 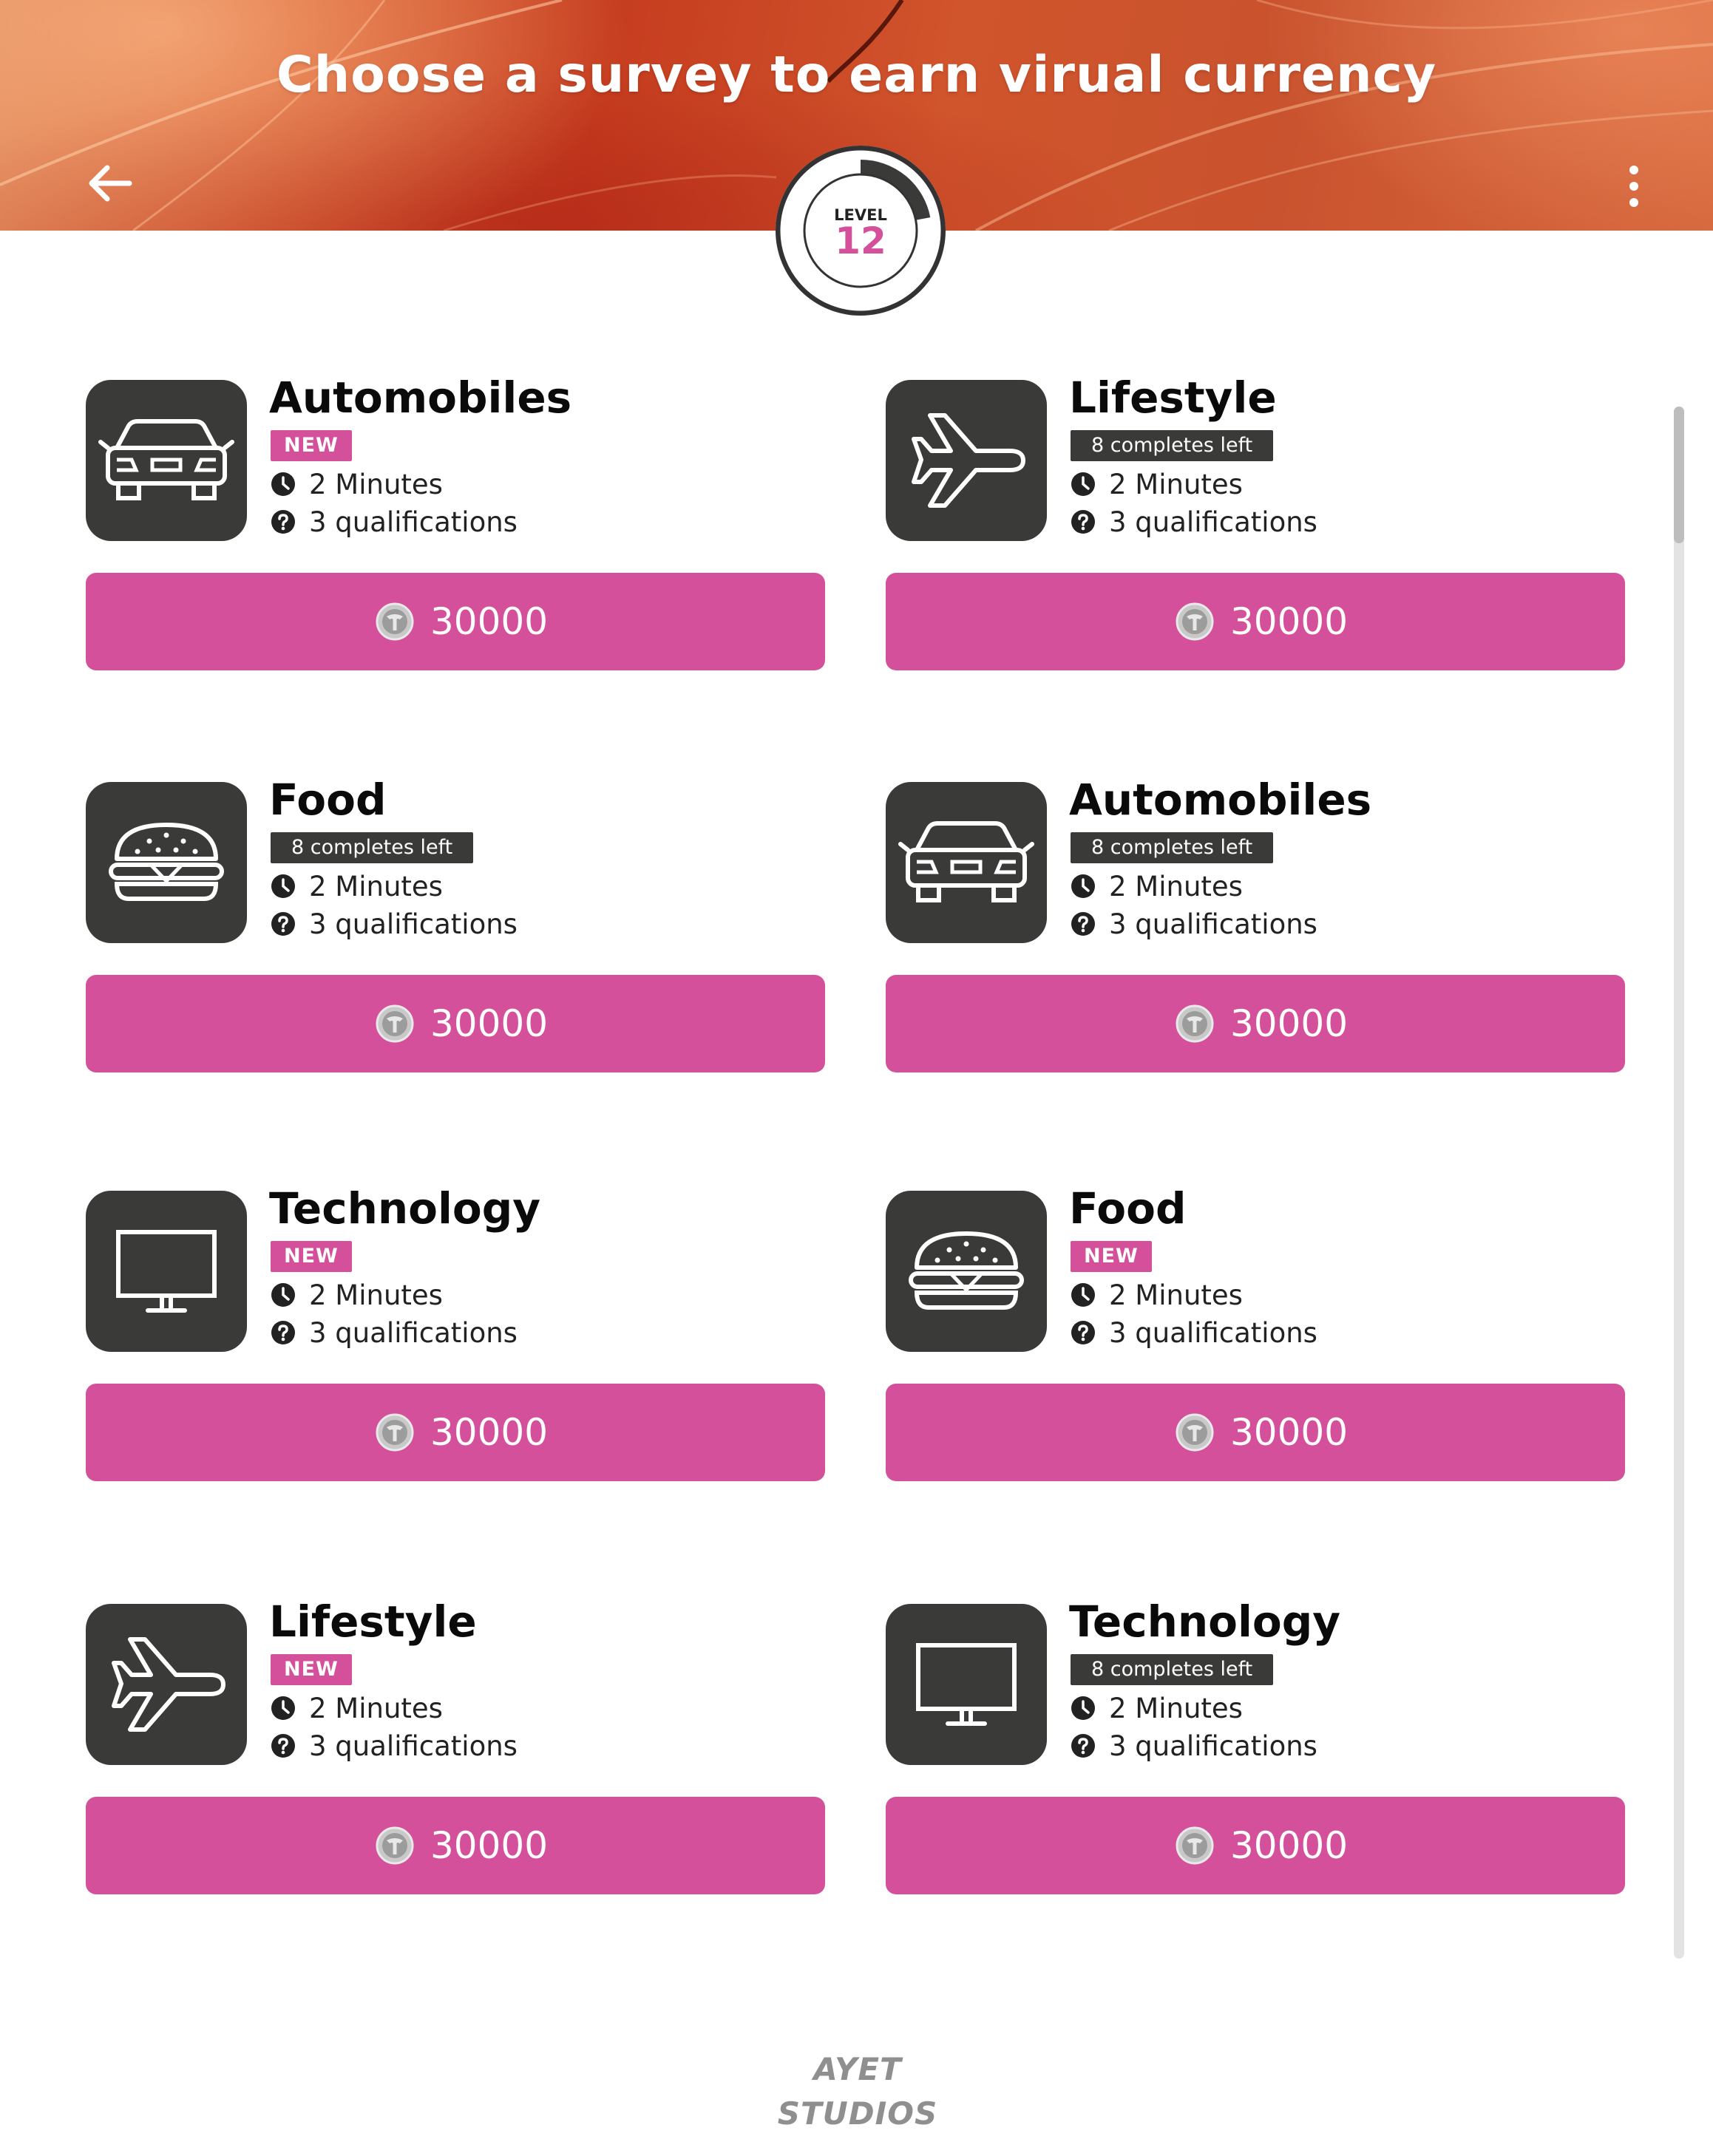 I want to click on more-vertical-icon, so click(x=1634, y=186).